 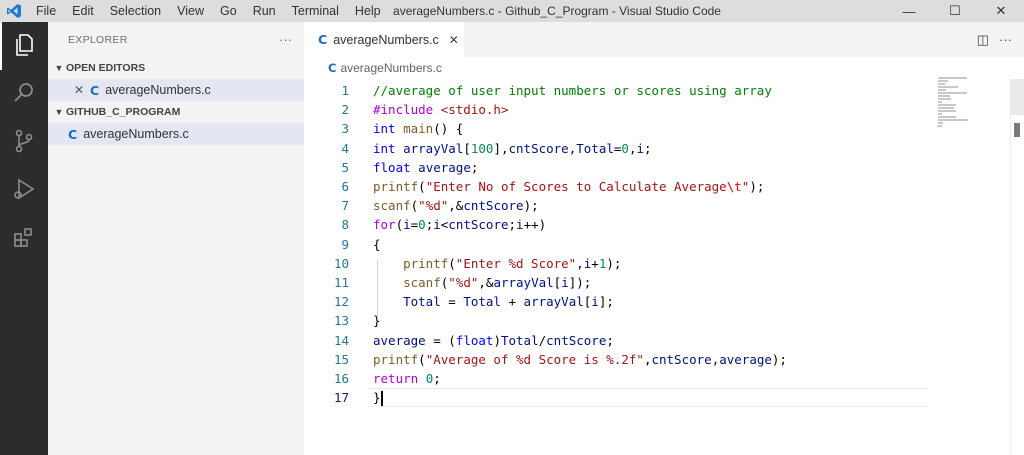 I want to click on code-token: =, so click(x=452, y=301).